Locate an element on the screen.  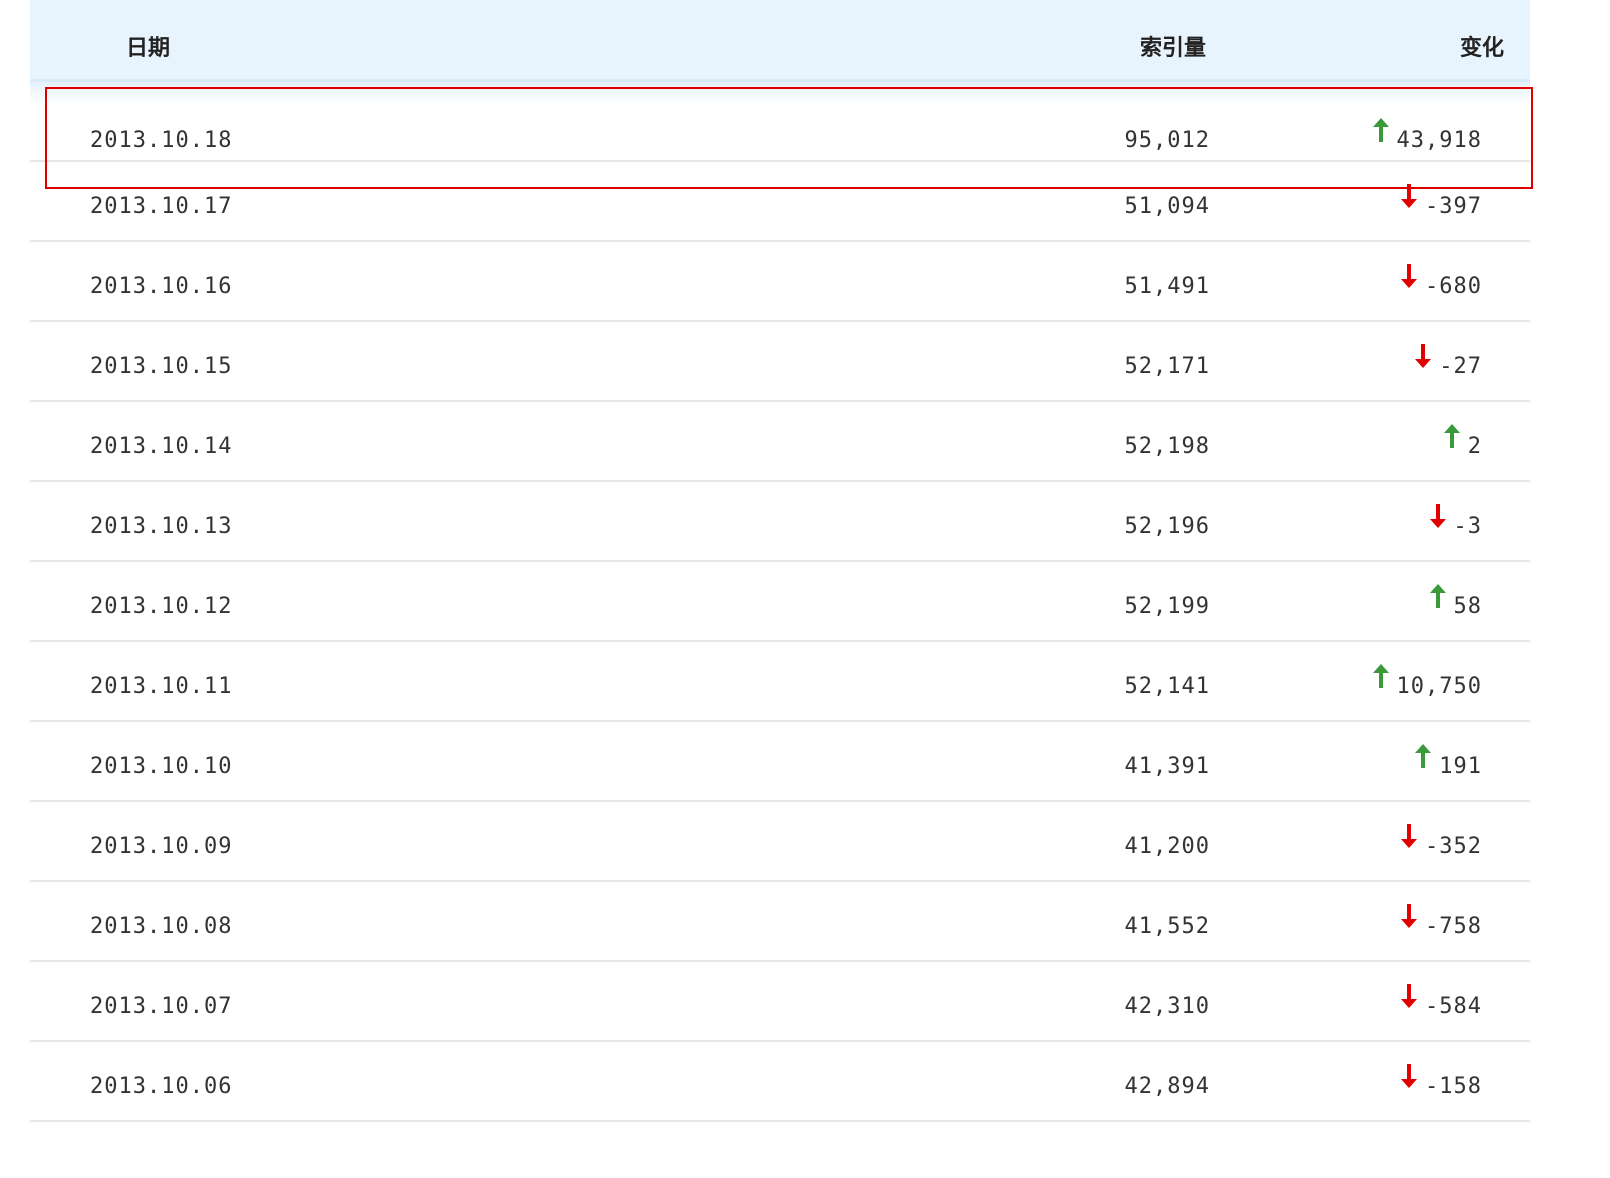
header-change: 变化 is located at coordinates (1481, 48).